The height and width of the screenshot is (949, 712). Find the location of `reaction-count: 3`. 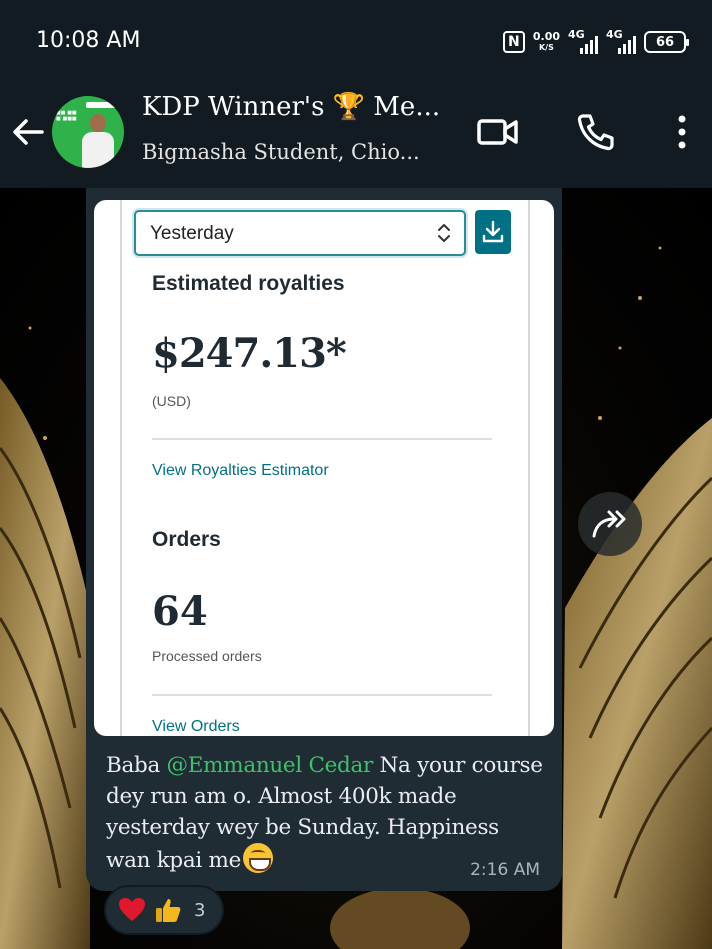

reaction-count: 3 is located at coordinates (200, 910).